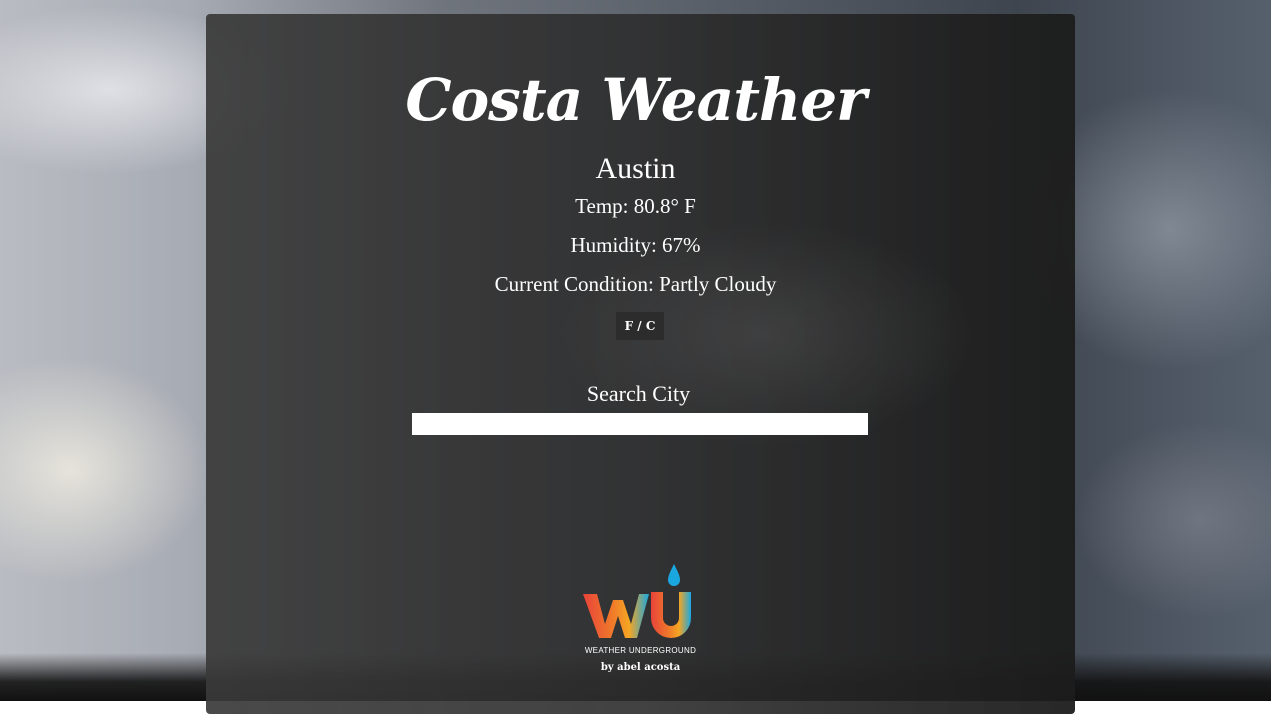 The height and width of the screenshot is (714, 1271). What do you see at coordinates (635, 169) in the screenshot?
I see `city-name: Austin` at bounding box center [635, 169].